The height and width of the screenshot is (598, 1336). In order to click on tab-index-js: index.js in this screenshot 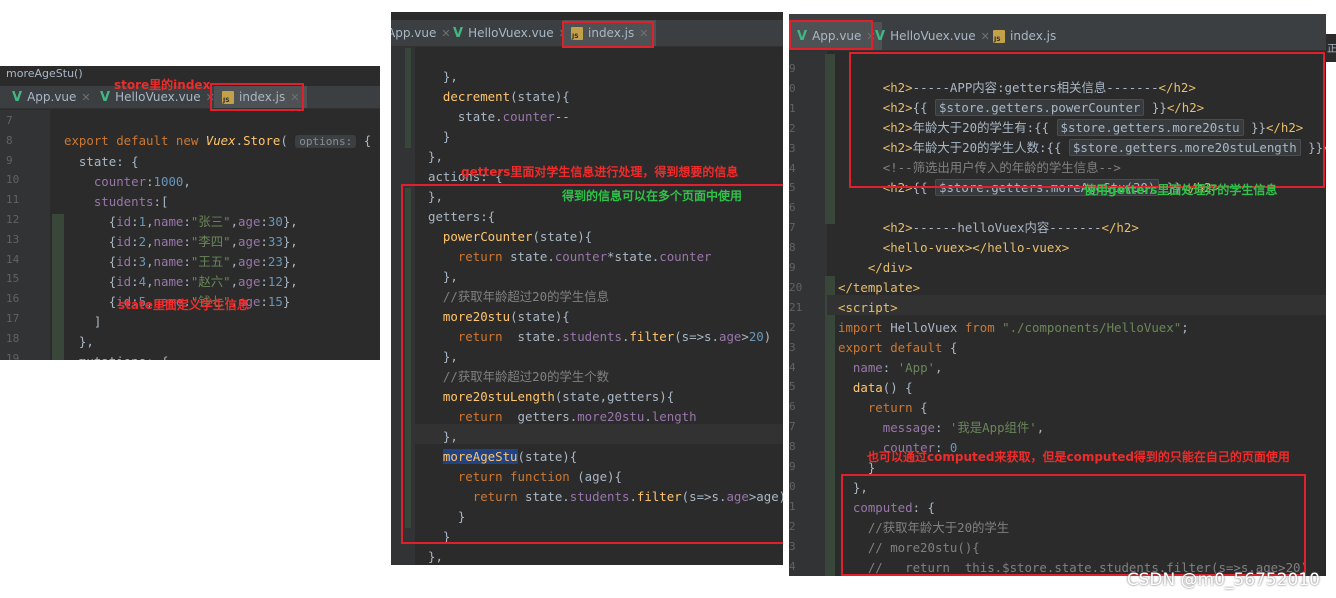, I will do `click(1024, 36)`.